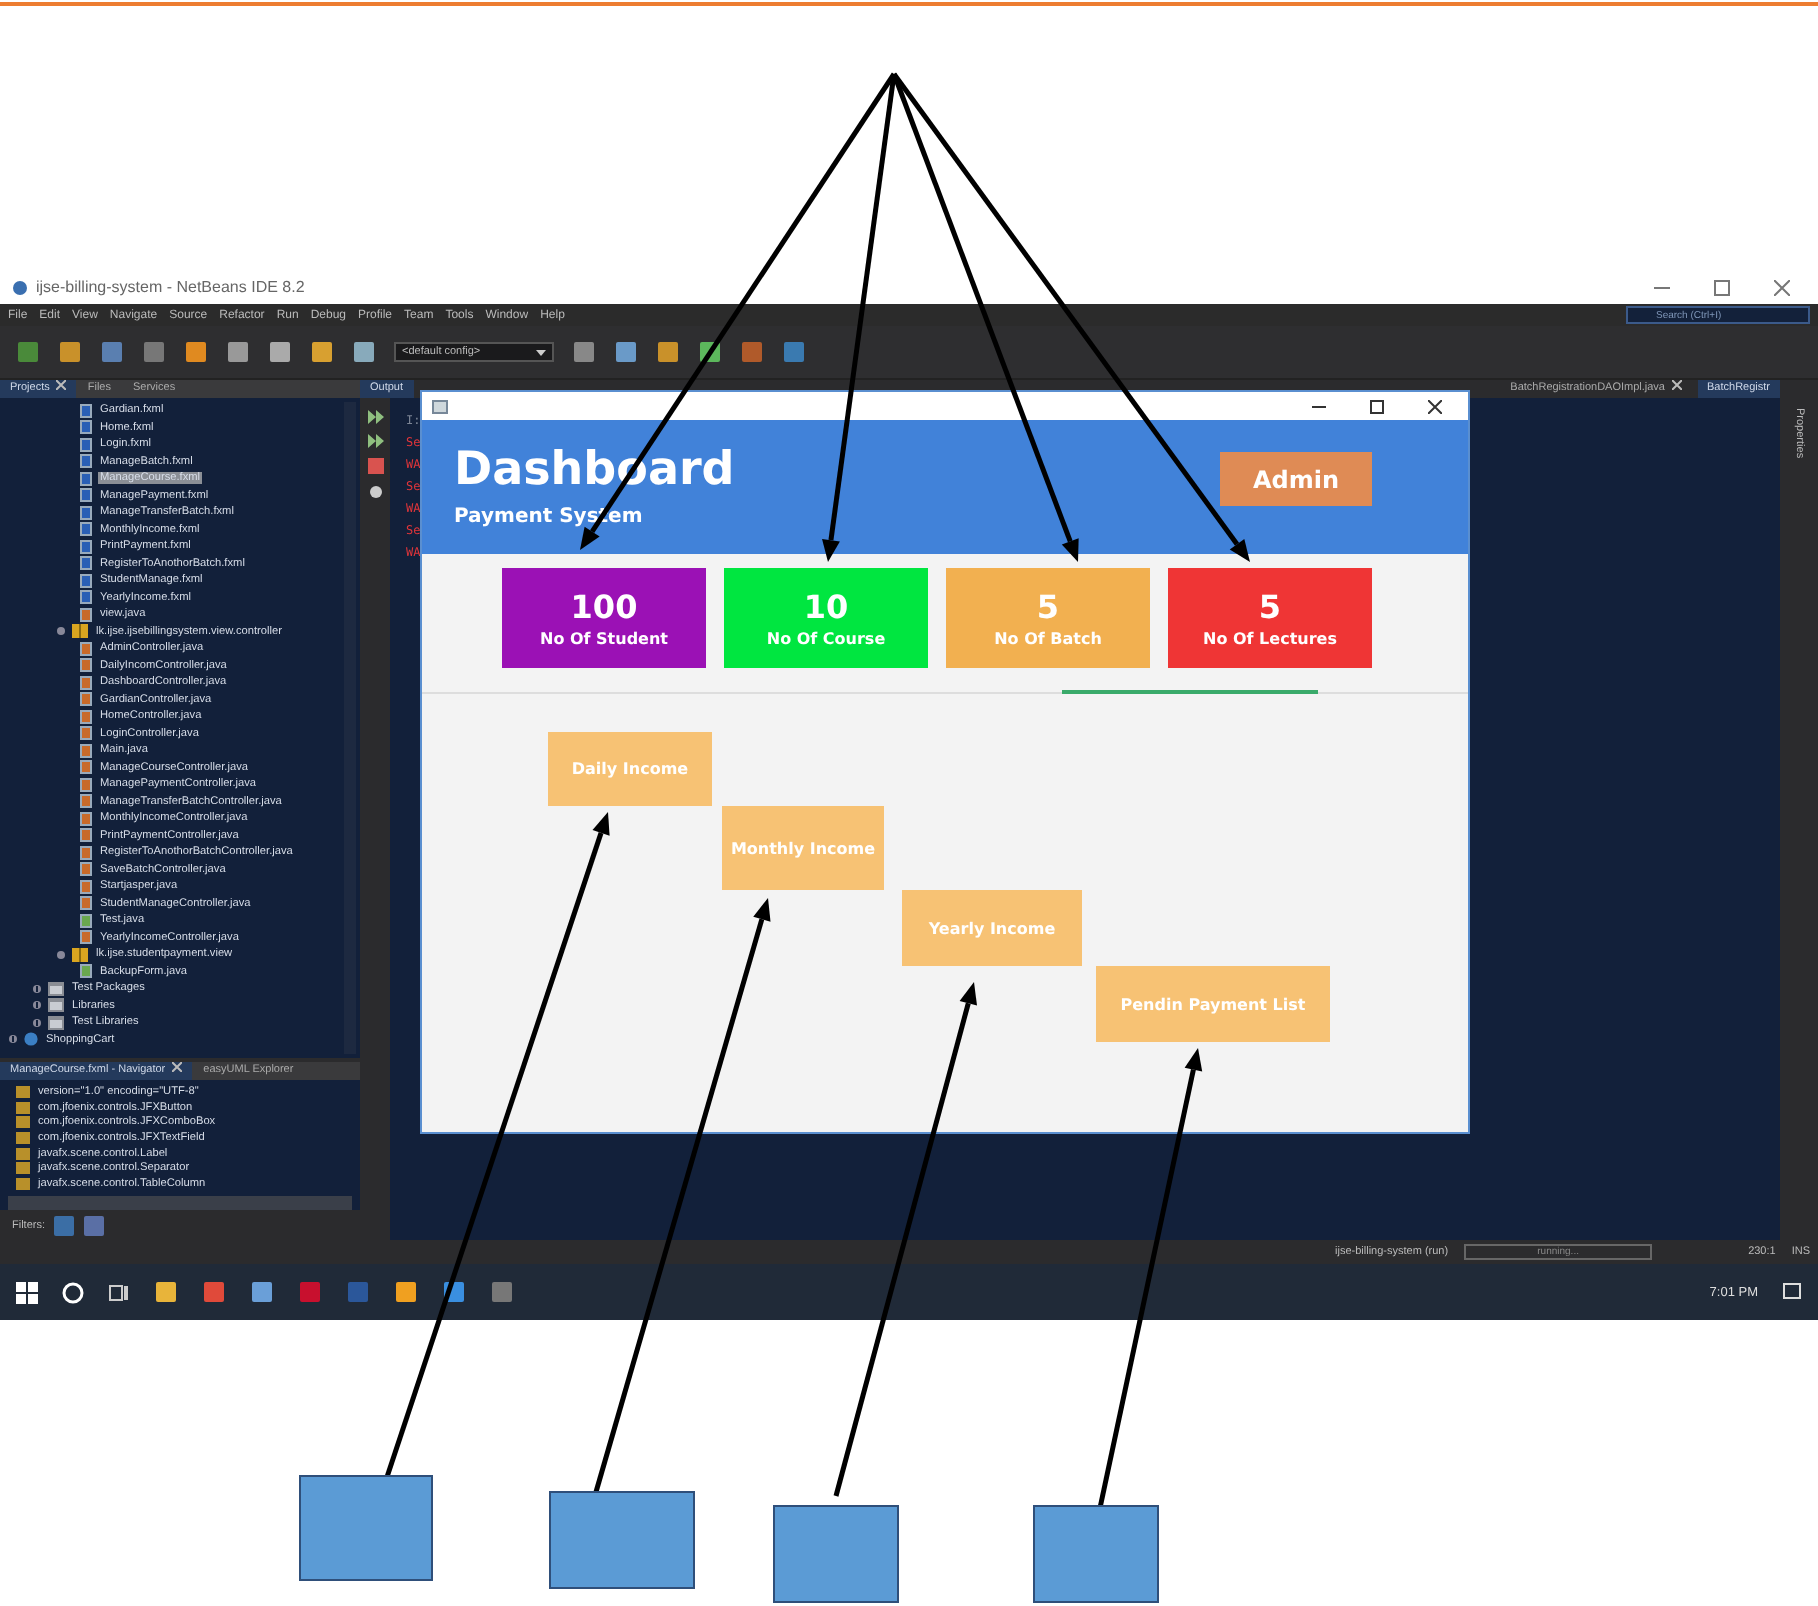 This screenshot has width=1818, height=1606. I want to click on stat-label: No Of Course, so click(826, 638).